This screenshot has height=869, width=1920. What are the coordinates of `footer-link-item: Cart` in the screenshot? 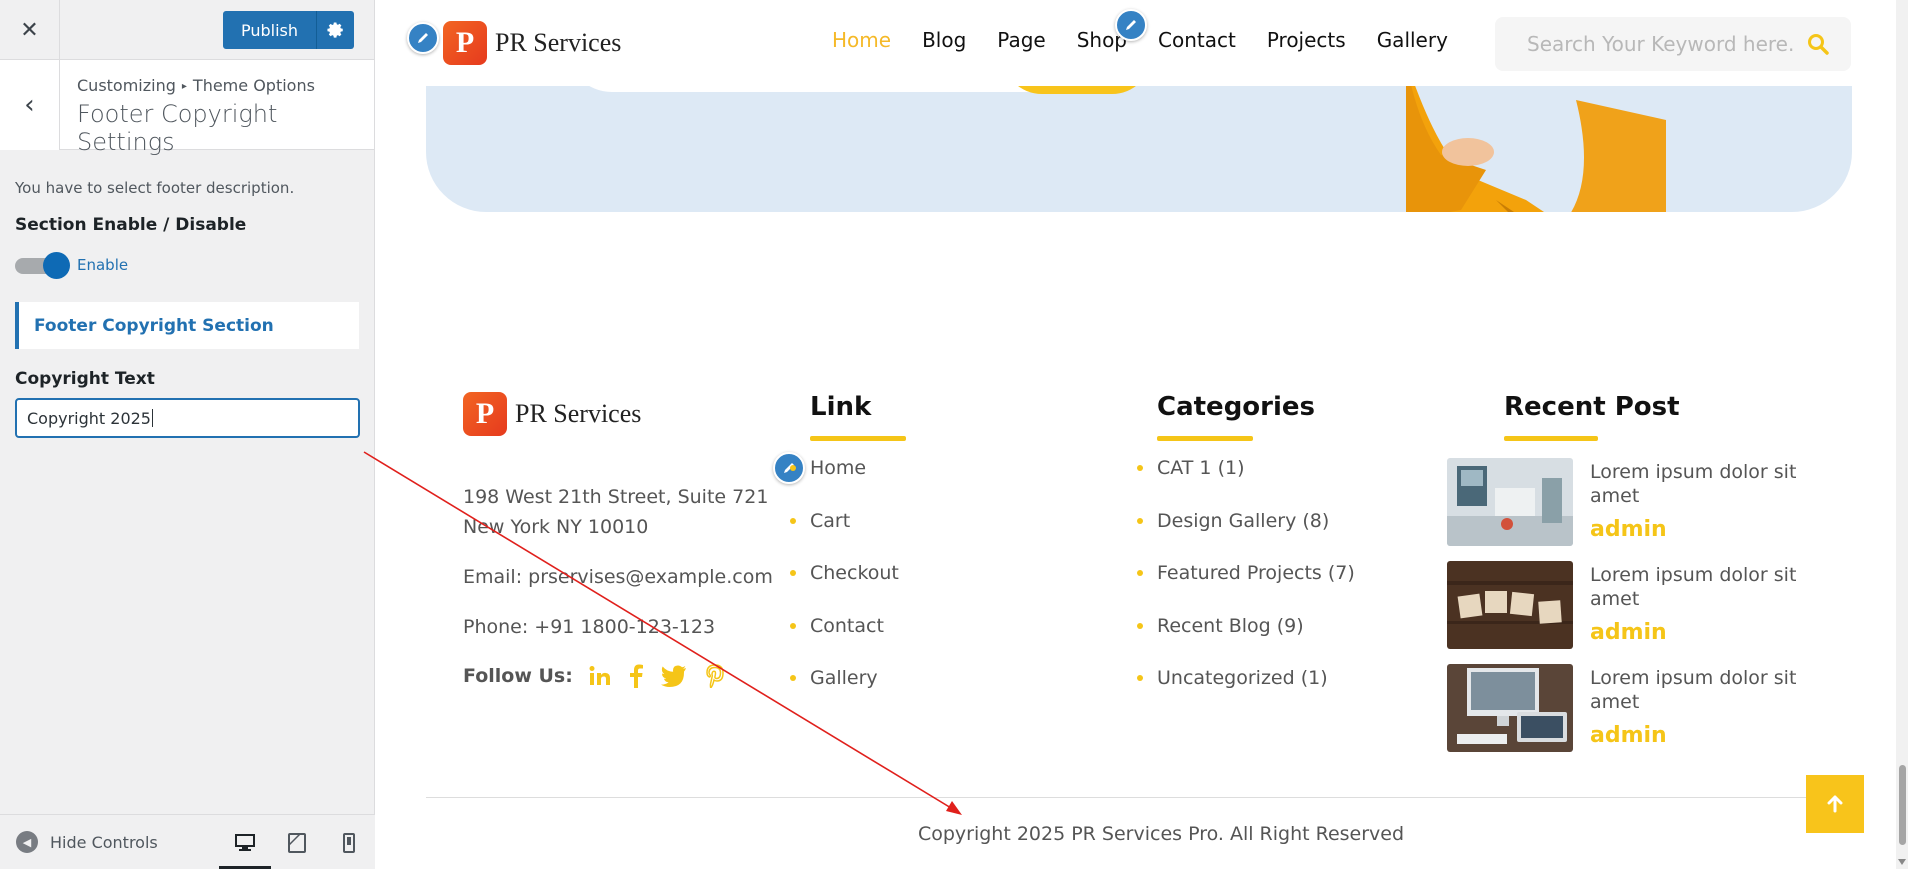 It's located at (820, 521).